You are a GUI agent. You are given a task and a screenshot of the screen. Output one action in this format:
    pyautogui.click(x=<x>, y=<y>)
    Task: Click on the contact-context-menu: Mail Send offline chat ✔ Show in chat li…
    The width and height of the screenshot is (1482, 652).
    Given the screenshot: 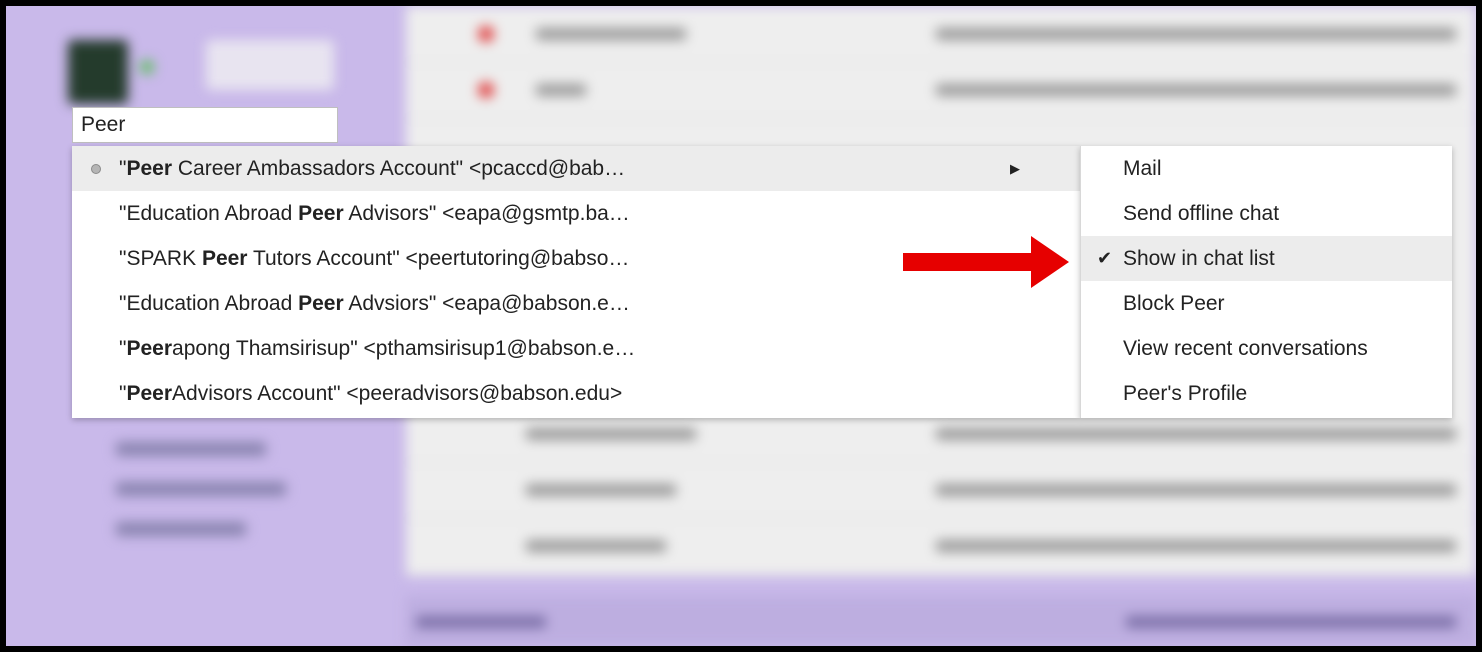 What is the action you would take?
    pyautogui.click(x=1266, y=282)
    